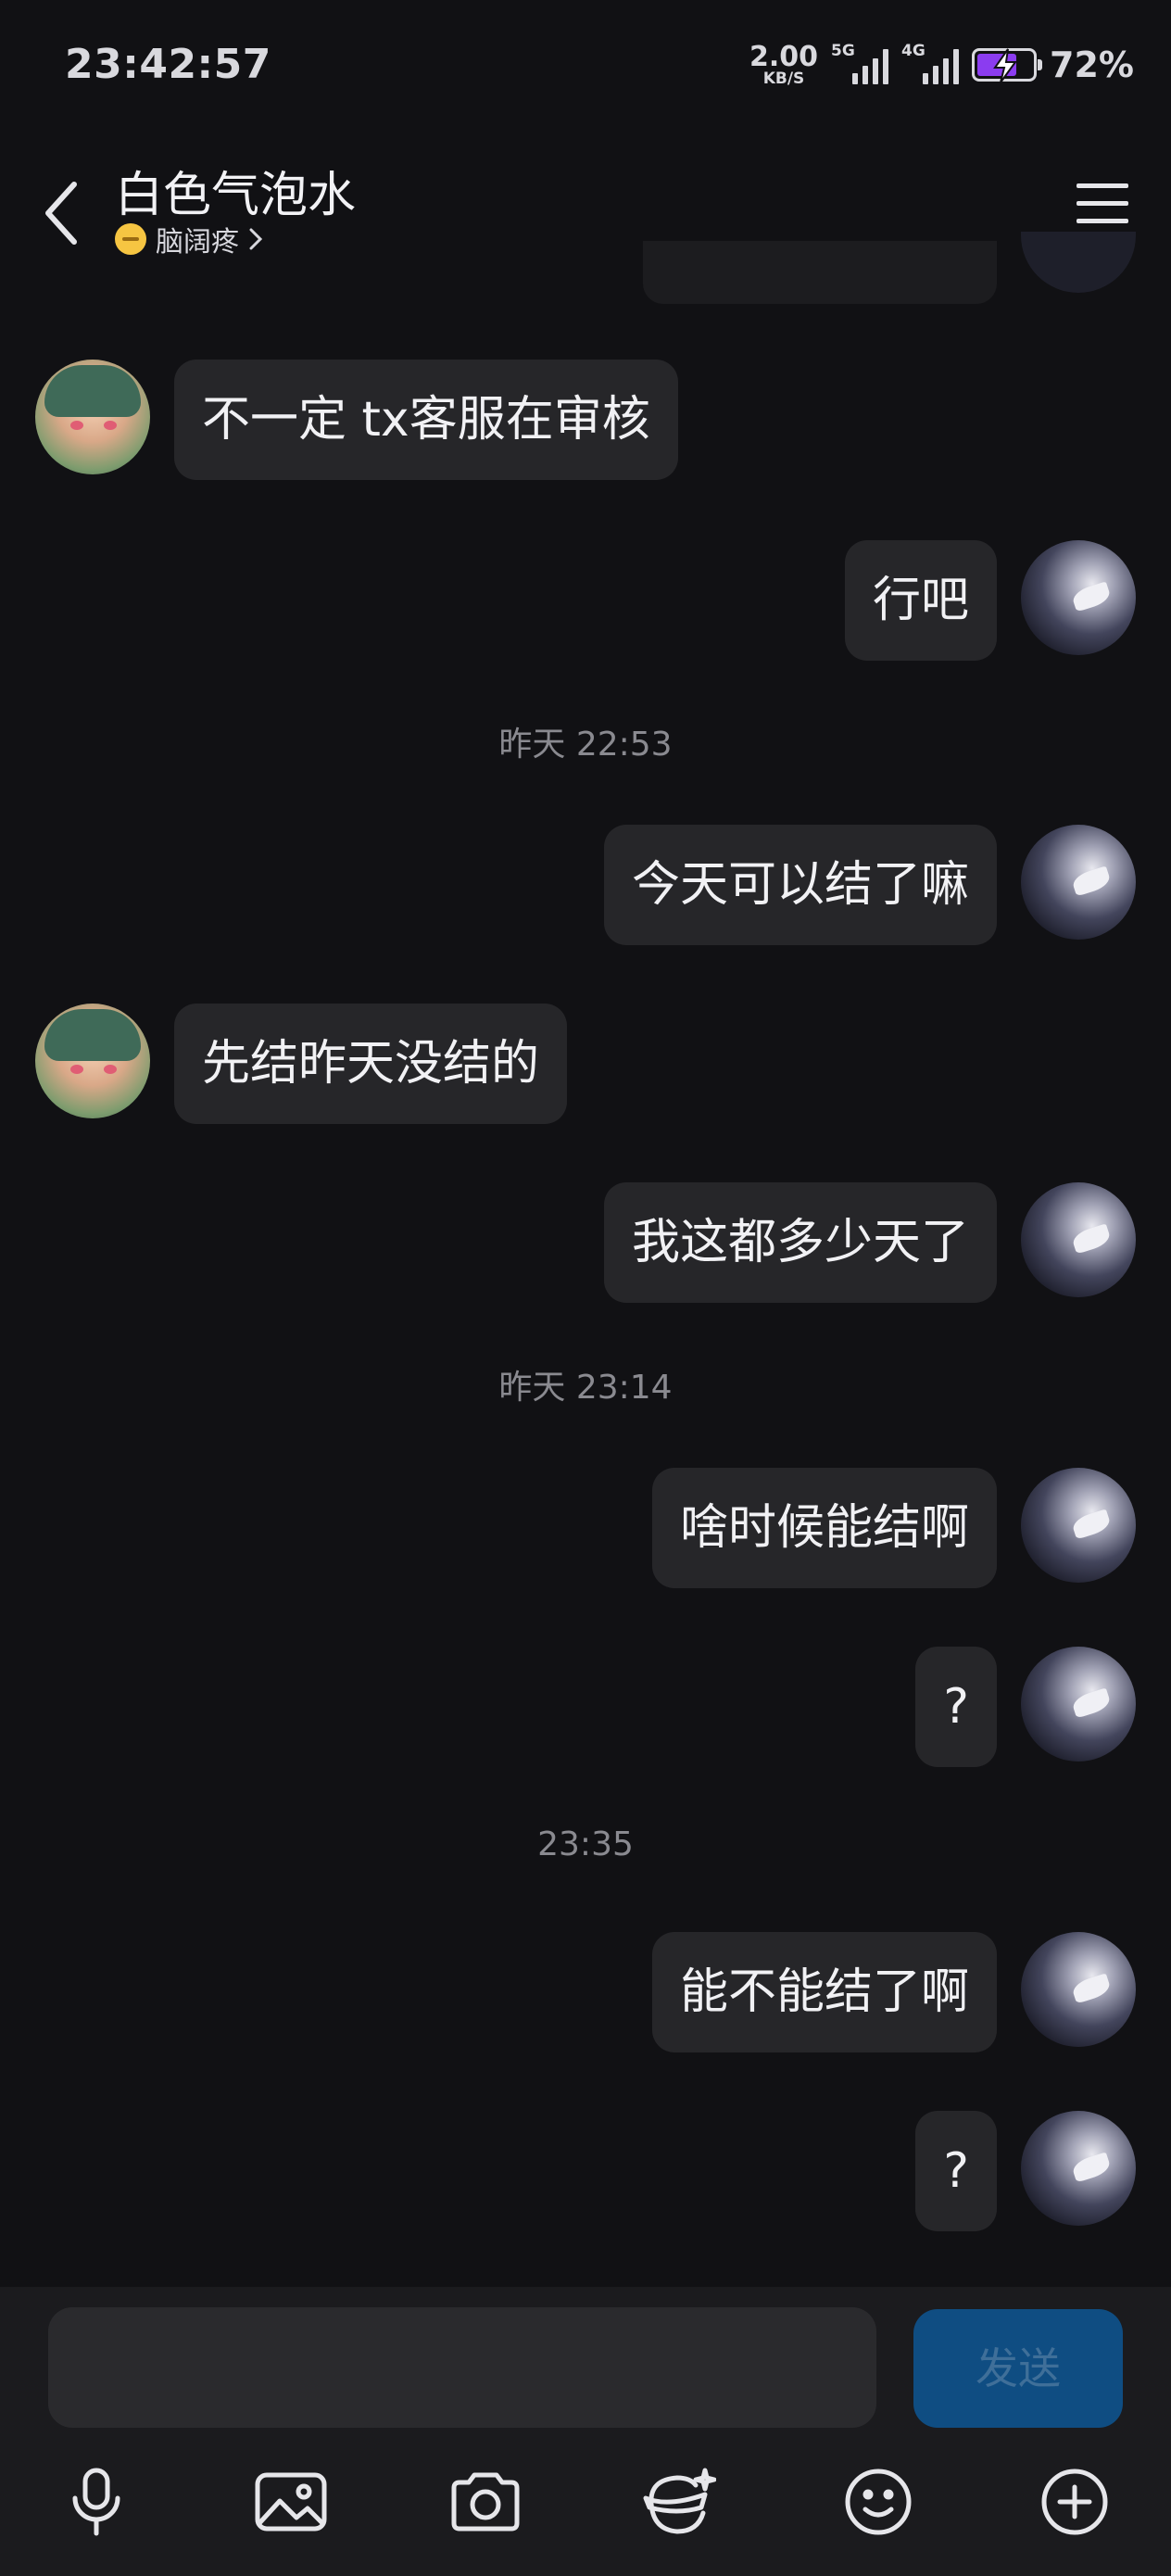 The width and height of the screenshot is (1171, 2576). I want to click on menu-button, so click(1103, 204).